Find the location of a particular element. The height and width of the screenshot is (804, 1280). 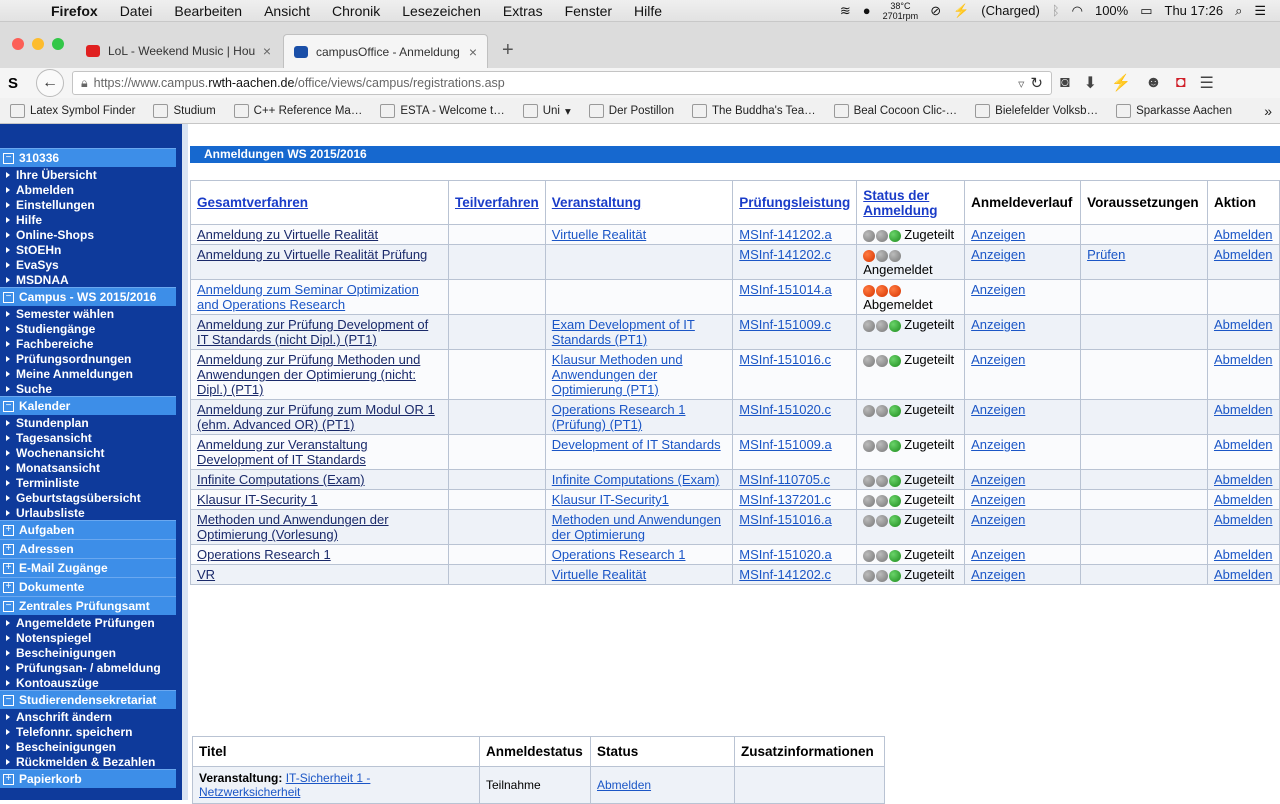

col-pru-fungsleistung: Prüfungsleistung is located at coordinates (795, 202).